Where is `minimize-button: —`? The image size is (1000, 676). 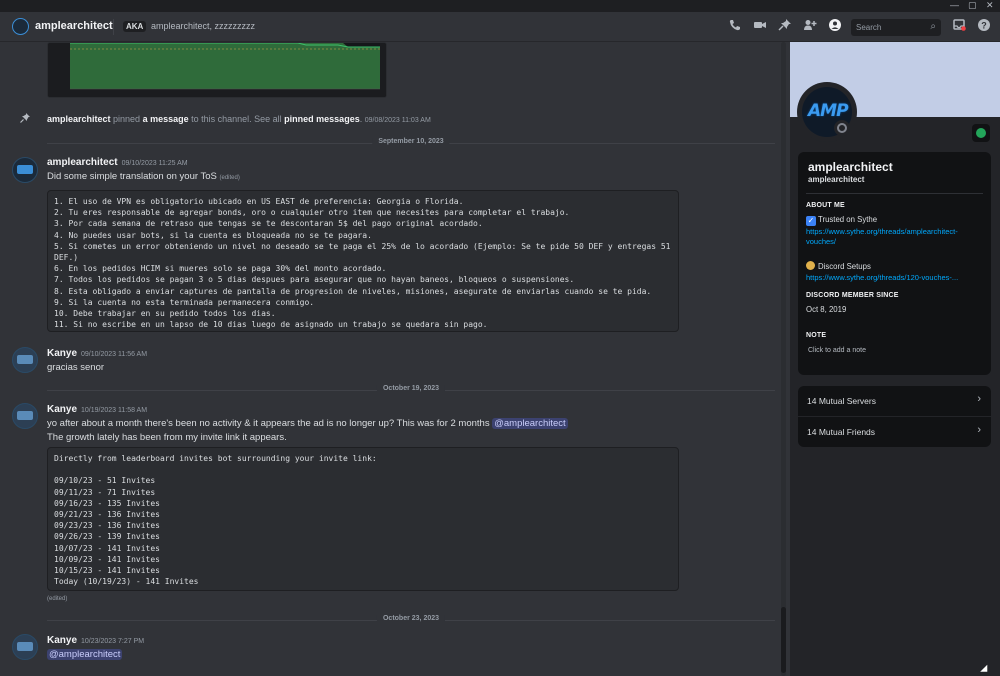
minimize-button: — is located at coordinates (954, 5).